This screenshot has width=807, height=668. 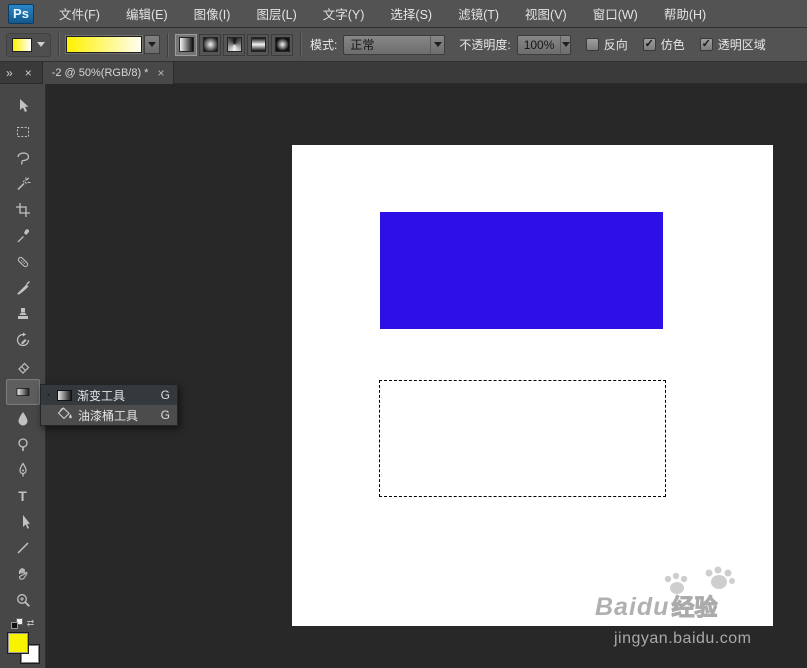 I want to click on menu-help: 帮助(H), so click(x=685, y=13).